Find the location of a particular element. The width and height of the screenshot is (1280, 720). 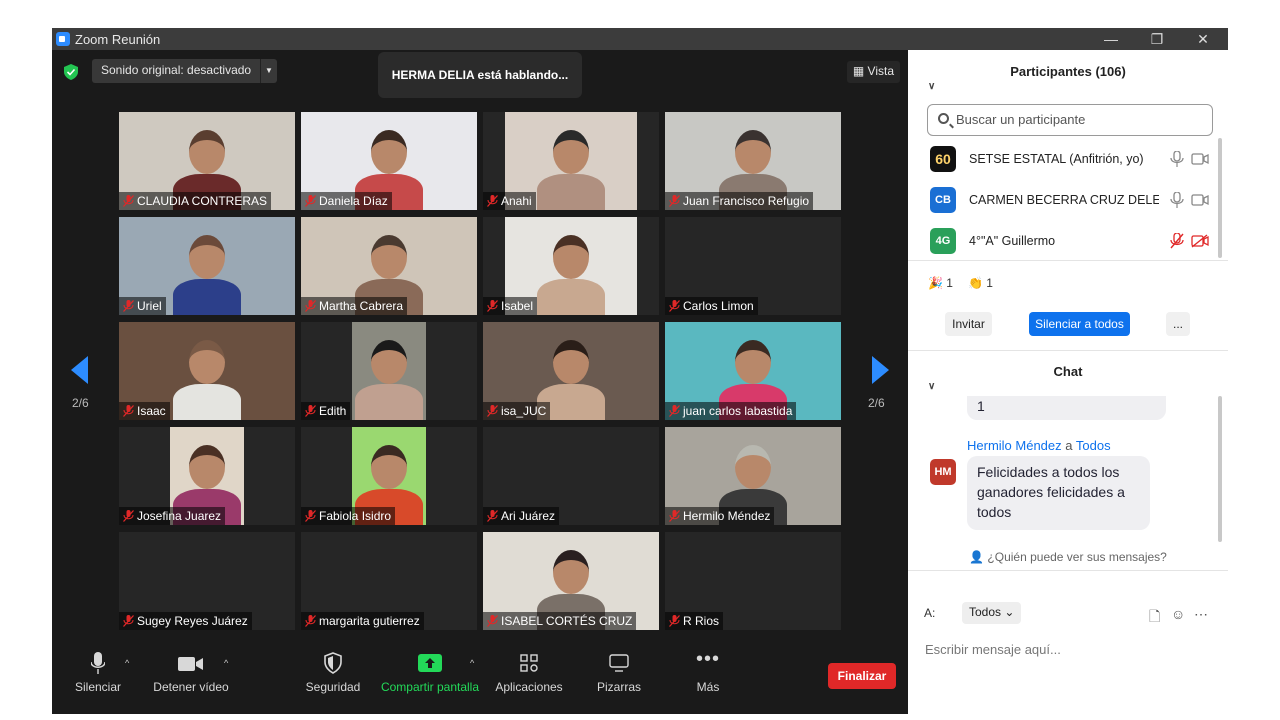

next-page-arrow-icon is located at coordinates (880, 370).